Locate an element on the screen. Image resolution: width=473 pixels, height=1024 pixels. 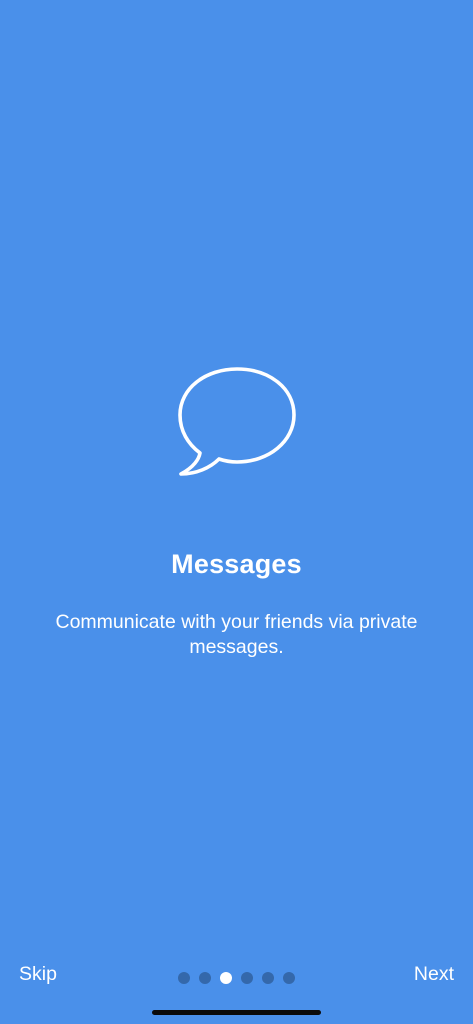
page-indicator is located at coordinates (236, 978).